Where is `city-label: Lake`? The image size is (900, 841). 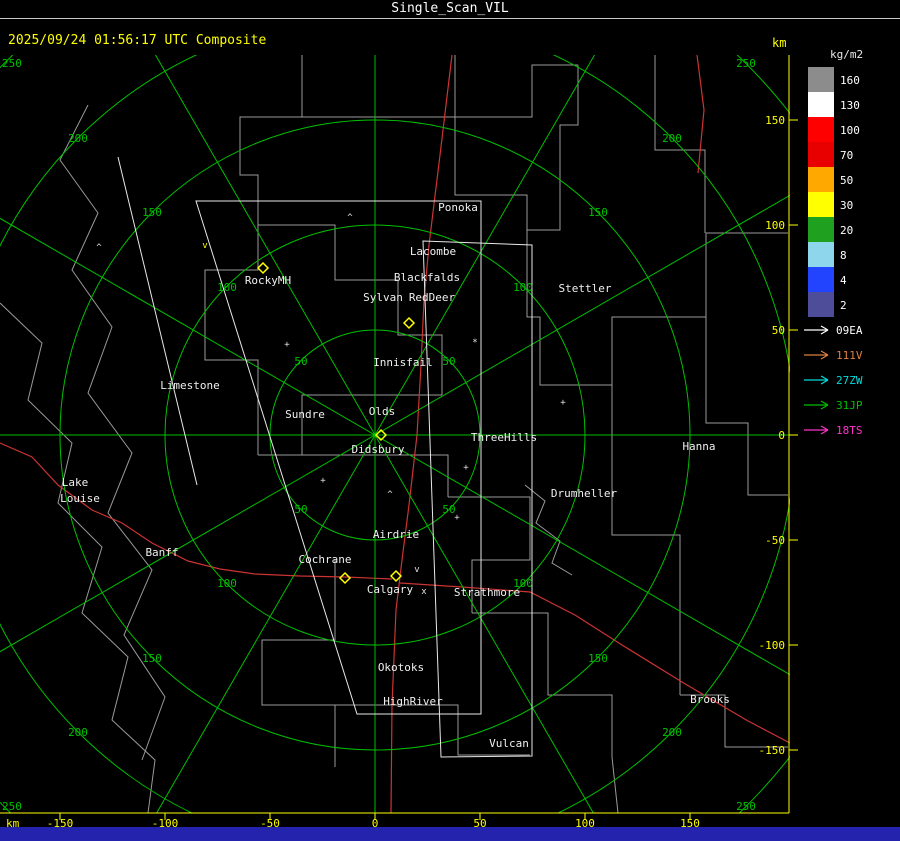
city-label: Lake is located at coordinates (75, 482).